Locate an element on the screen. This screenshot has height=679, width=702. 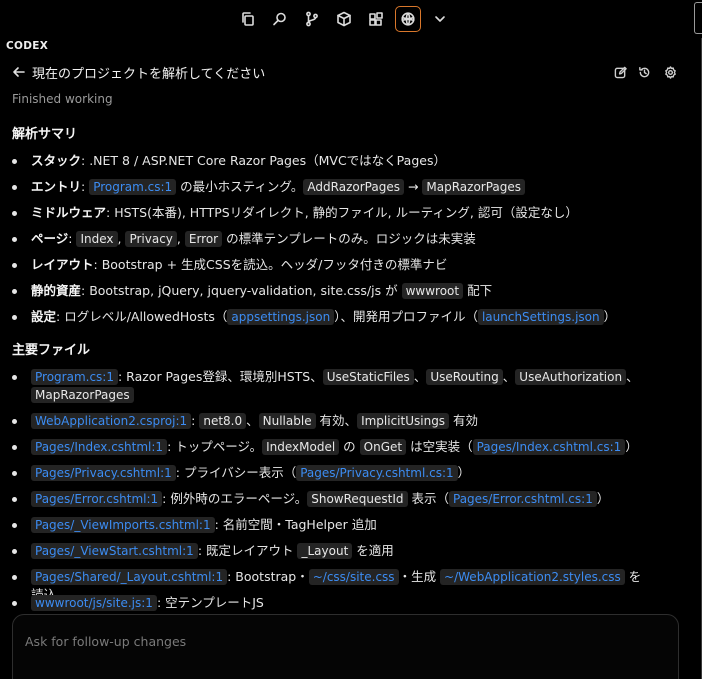
back-arrow-icon is located at coordinates (19, 72).